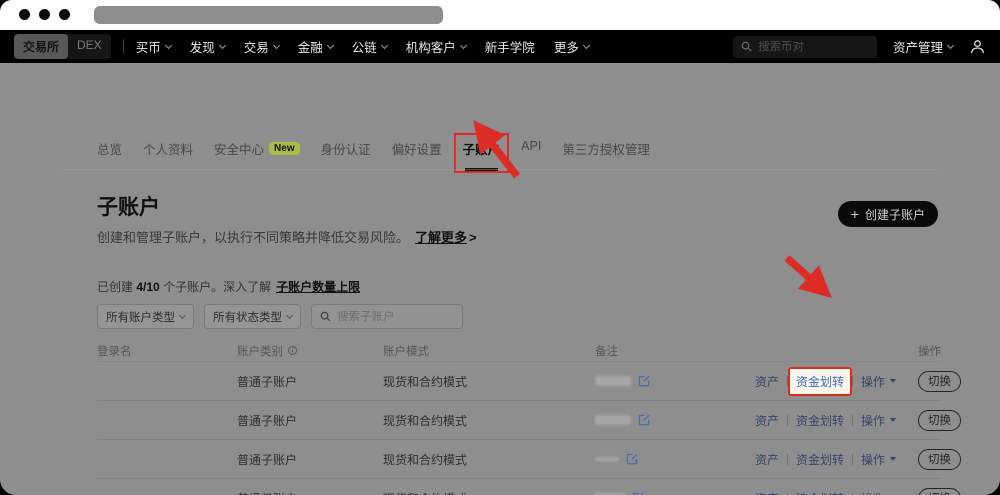 This screenshot has height=495, width=1000. I want to click on new-badge: New, so click(284, 148).